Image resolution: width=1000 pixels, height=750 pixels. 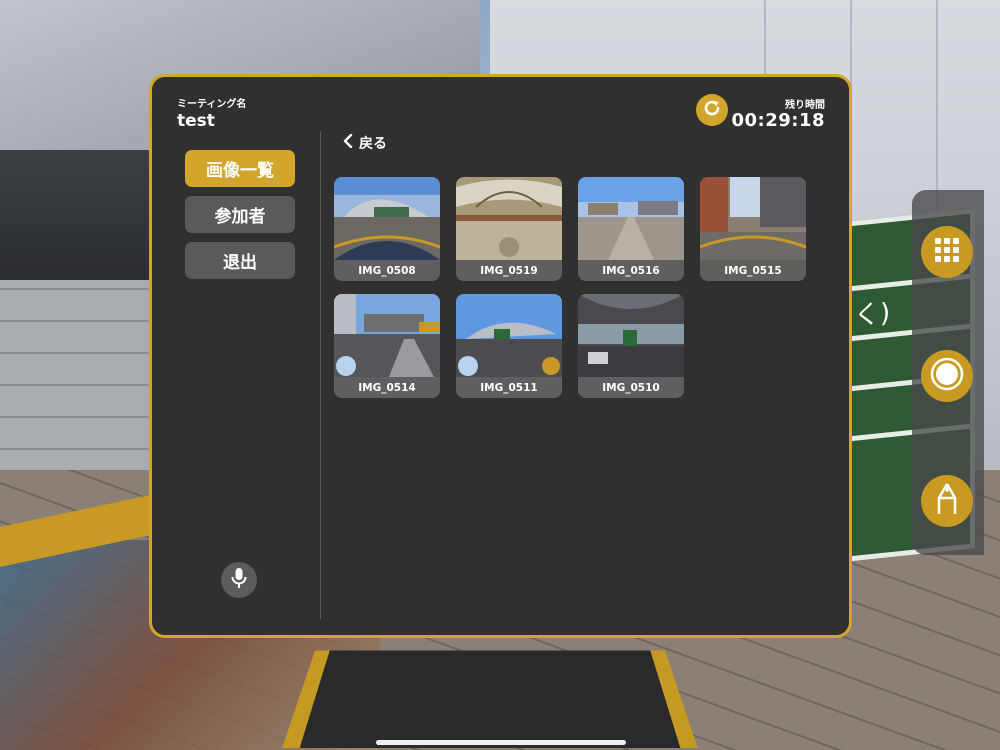 I want to click on image-name: IMG_0510, so click(x=631, y=387).